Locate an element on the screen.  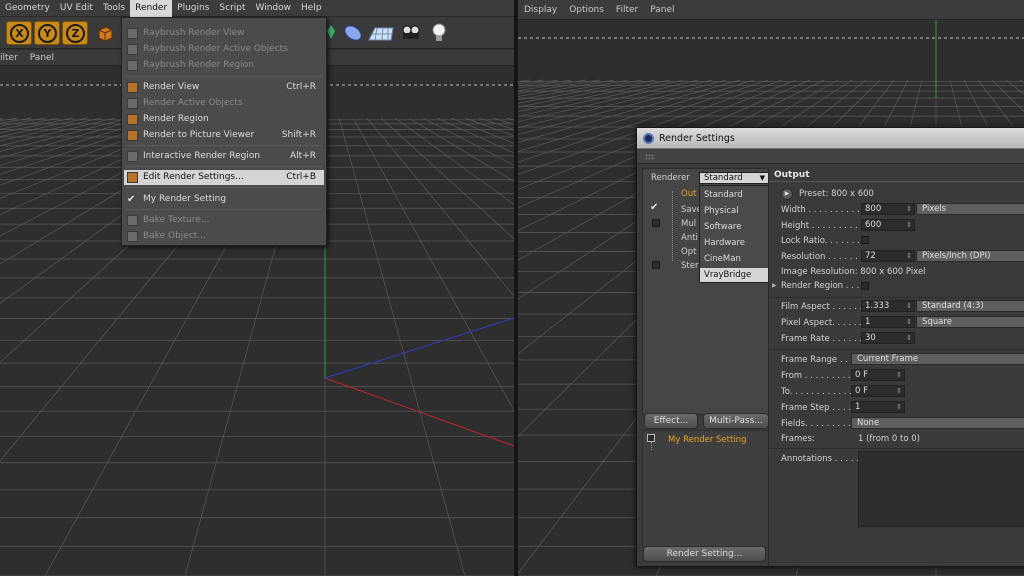
lock-ratio-checkbox is located at coordinates (865, 240).